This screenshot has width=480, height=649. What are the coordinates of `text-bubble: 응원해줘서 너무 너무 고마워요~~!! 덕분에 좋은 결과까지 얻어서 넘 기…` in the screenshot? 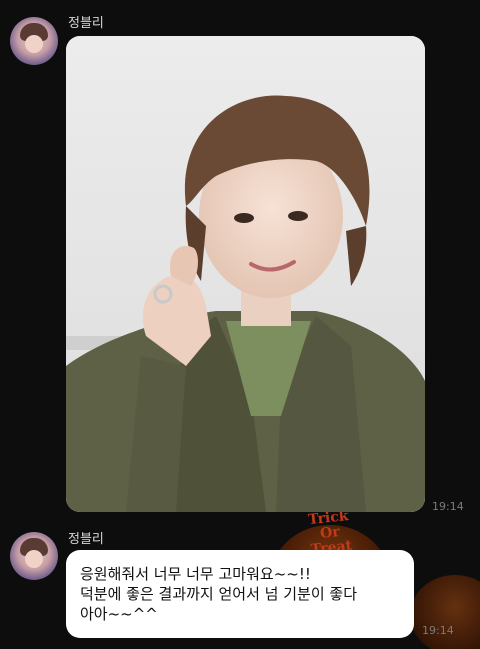 It's located at (240, 594).